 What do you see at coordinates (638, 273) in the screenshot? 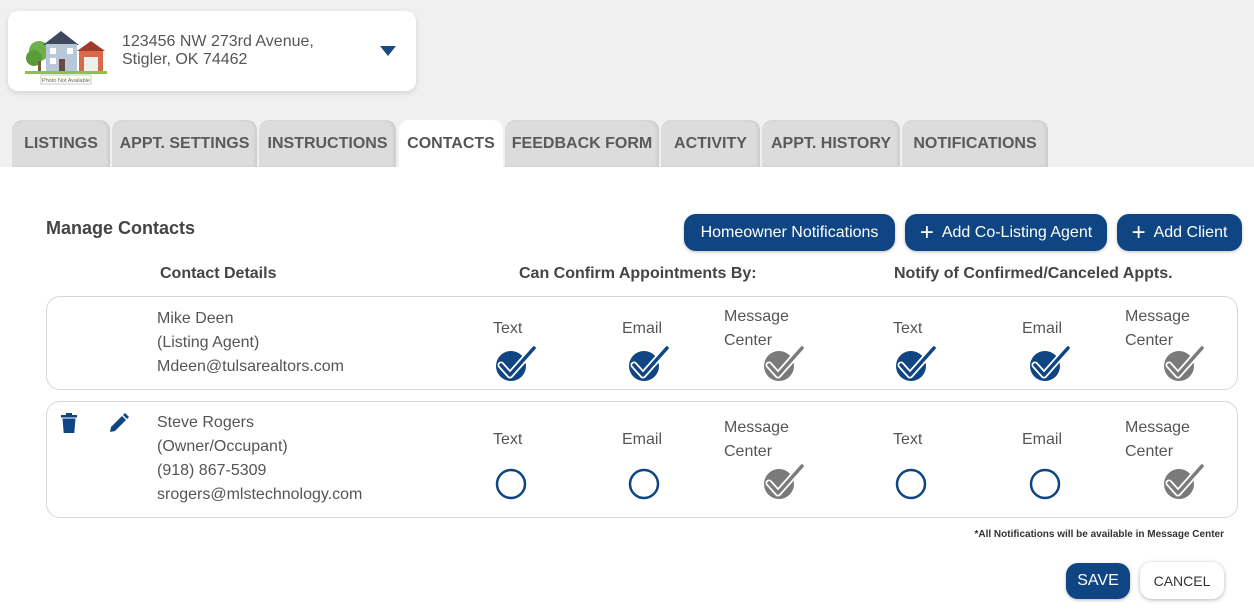
I see `column-header-confirm-by: Can Confirm Appointments By:` at bounding box center [638, 273].